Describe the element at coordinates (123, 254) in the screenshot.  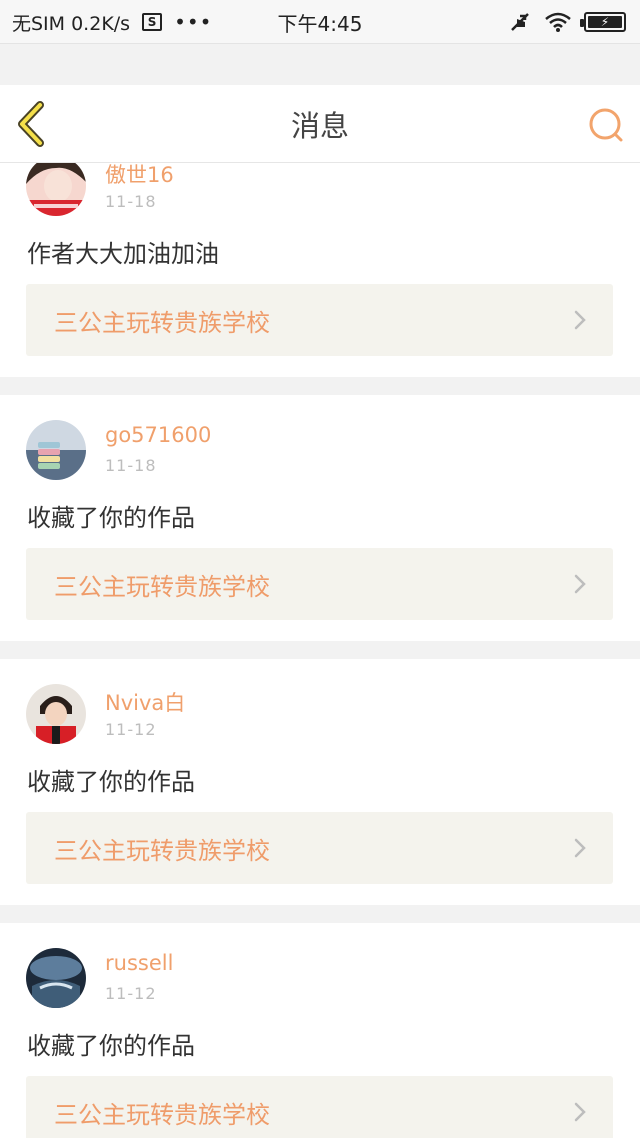
I see `message-text: 作者大大加油加油` at that location.